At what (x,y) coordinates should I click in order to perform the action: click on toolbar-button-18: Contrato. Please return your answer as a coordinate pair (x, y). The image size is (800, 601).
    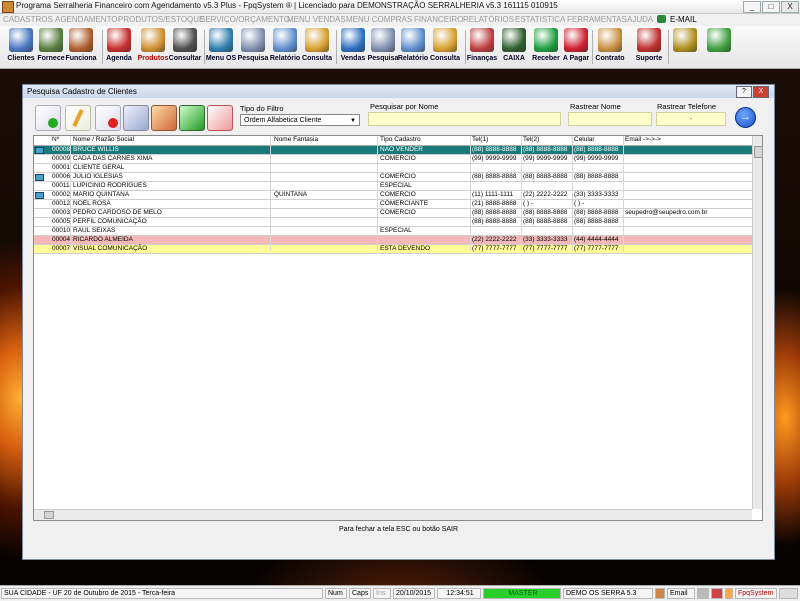
    Looking at the image, I should click on (610, 47).